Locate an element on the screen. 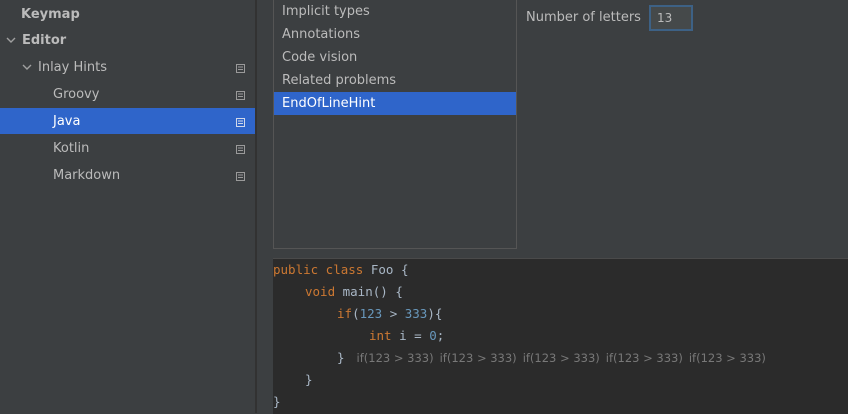 The image size is (848, 414). list-item-label: Annotations is located at coordinates (321, 34).